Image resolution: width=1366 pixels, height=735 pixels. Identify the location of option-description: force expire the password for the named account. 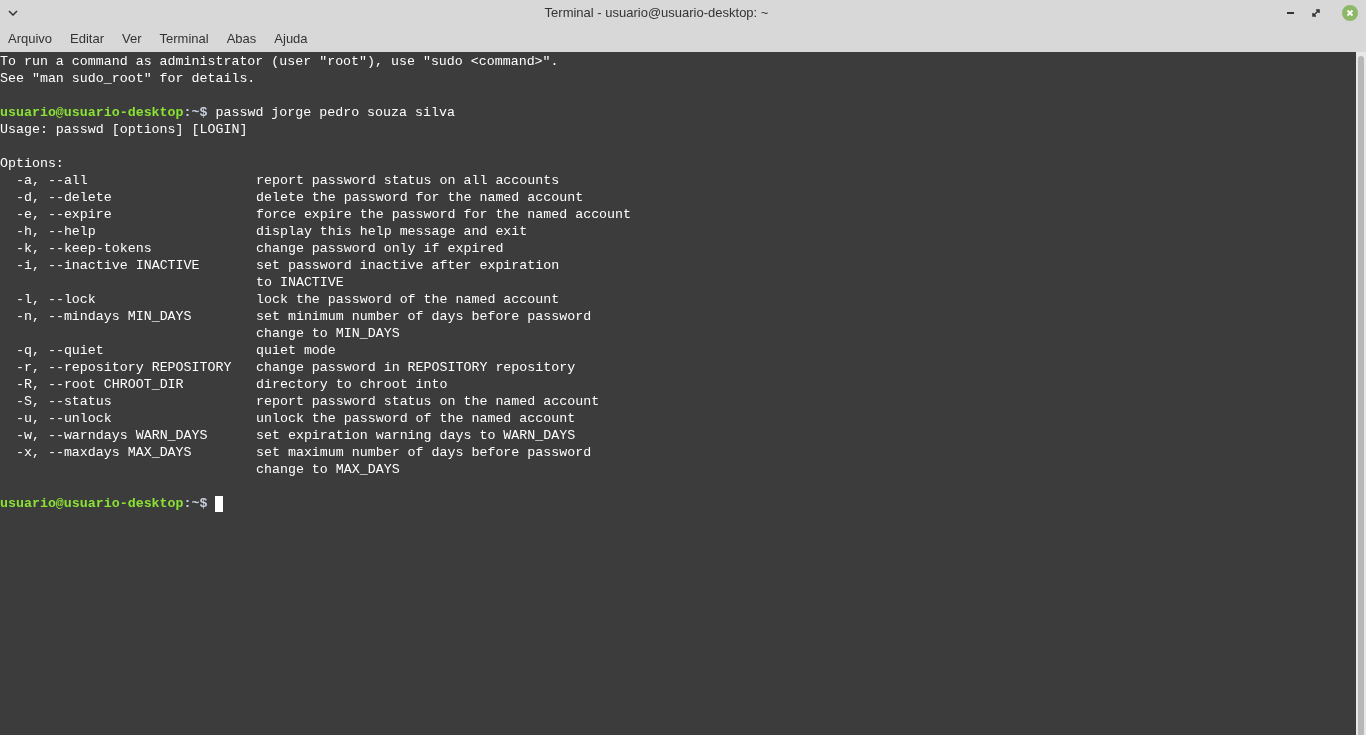
(444, 214).